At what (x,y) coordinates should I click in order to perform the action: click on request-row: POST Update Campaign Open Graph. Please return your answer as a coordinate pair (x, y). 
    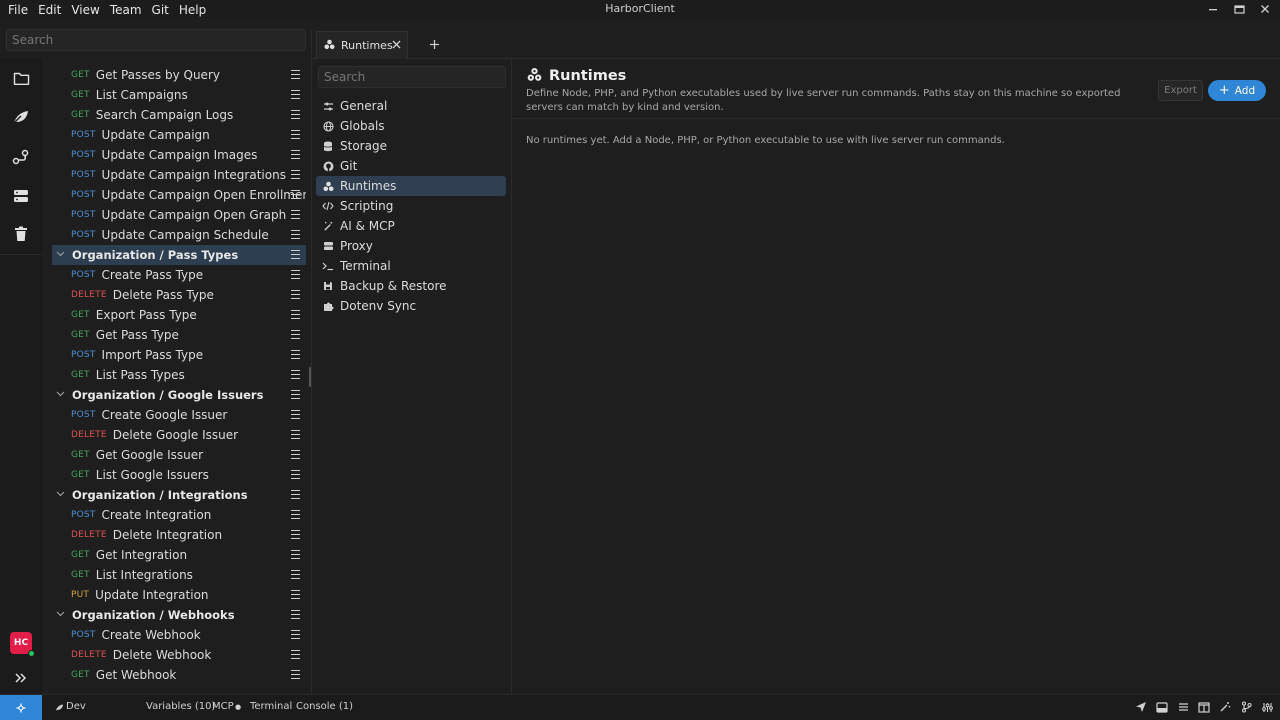
    Looking at the image, I should click on (179, 215).